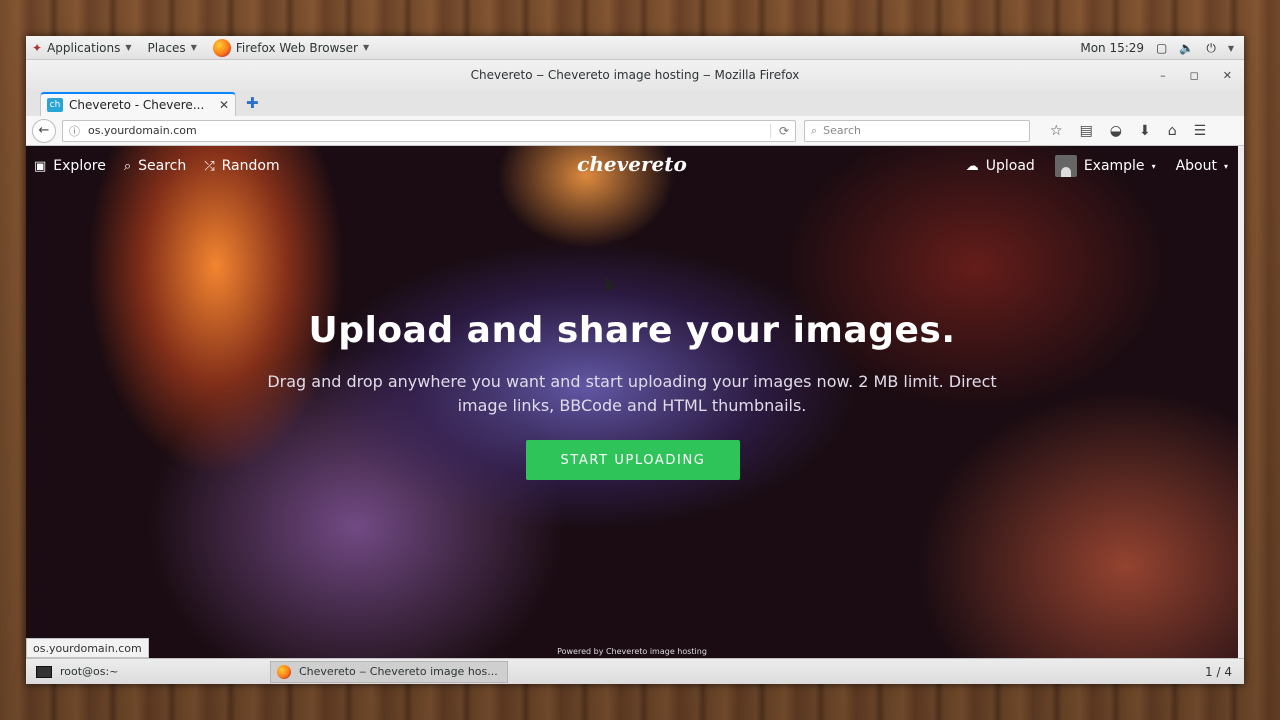 This screenshot has width=1280, height=720. I want to click on nav-upload: ☁ Upload, so click(1000, 166).